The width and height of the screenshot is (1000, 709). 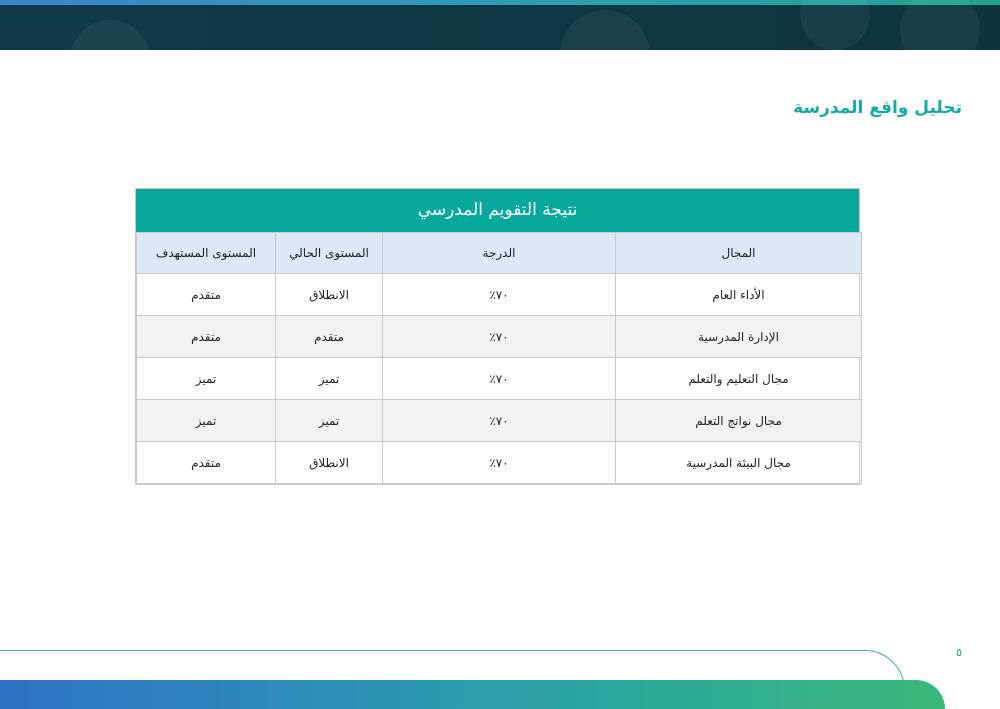 I want to click on column-header-score: الدرجة, so click(x=499, y=253).